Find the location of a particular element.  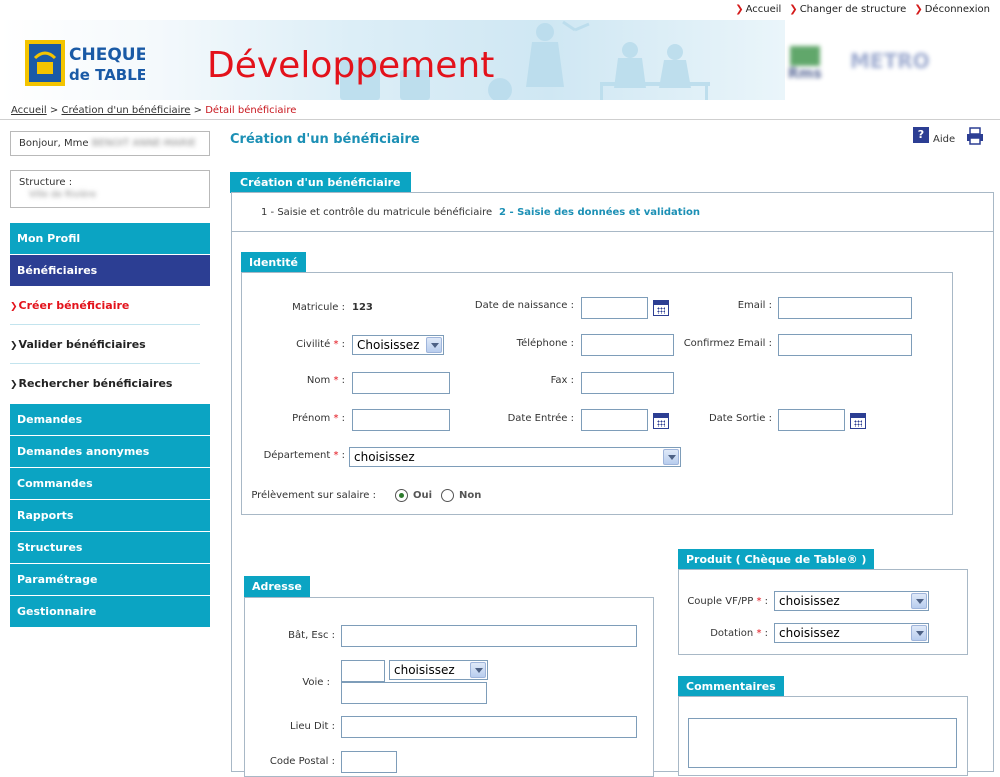

top-link-label: Déconnexion is located at coordinates (957, 9).